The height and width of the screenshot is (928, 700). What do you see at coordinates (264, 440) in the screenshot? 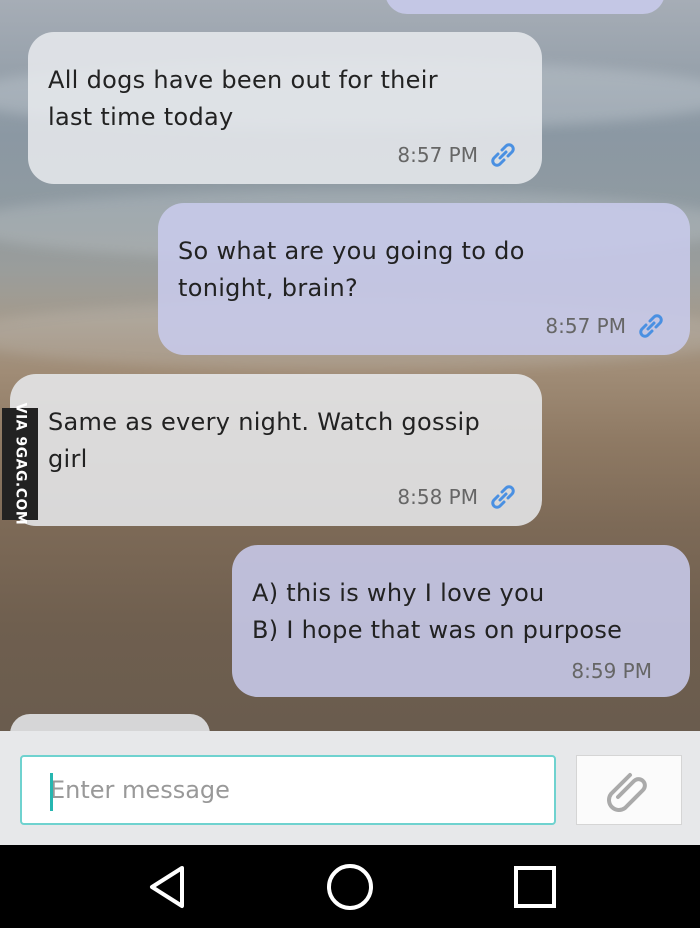
I see `message-text: Same as every night. Watch gossip girl` at bounding box center [264, 440].